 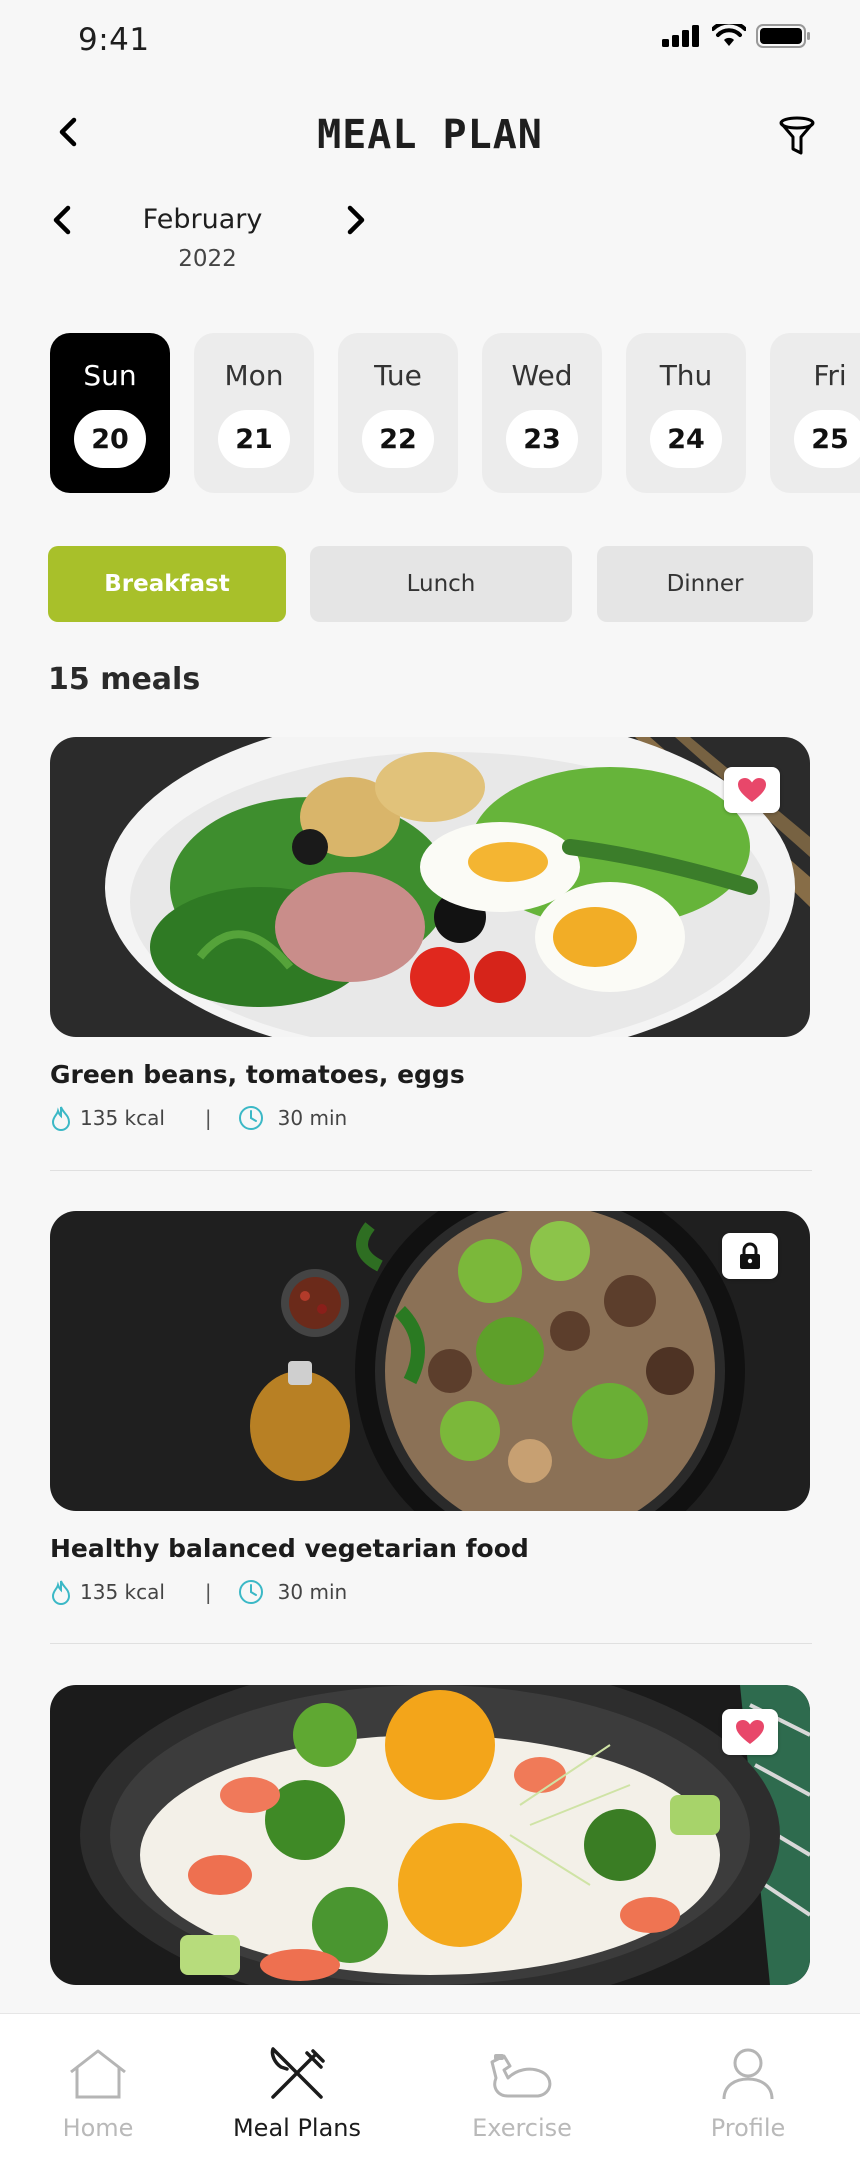 What do you see at coordinates (114, 40) in the screenshot?
I see `status-time: 9:41` at bounding box center [114, 40].